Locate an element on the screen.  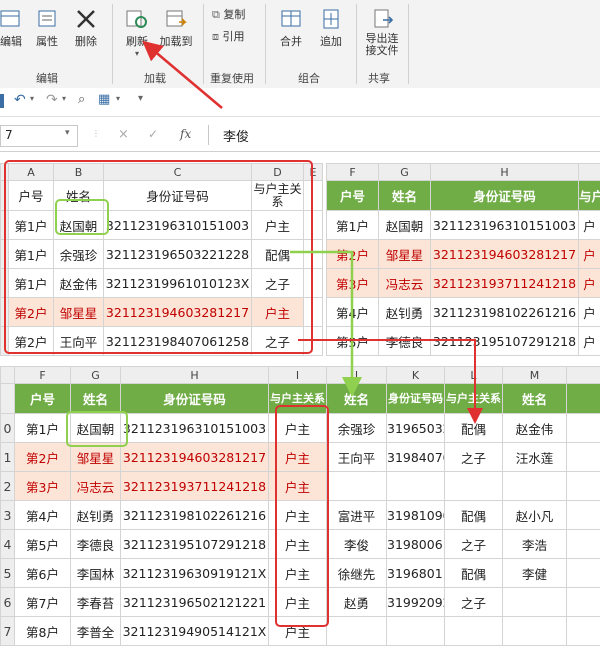
arrow-spouse is located at coordinates (321, 322).